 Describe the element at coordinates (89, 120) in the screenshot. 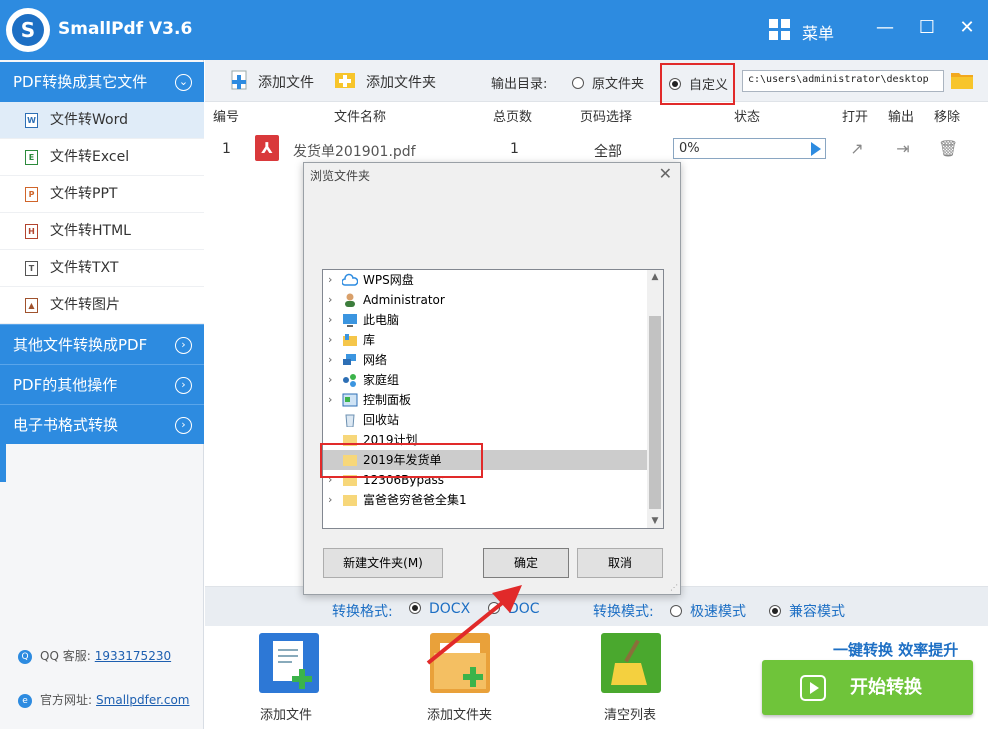

I see `sidebar-item-label: 文件转Word` at that location.